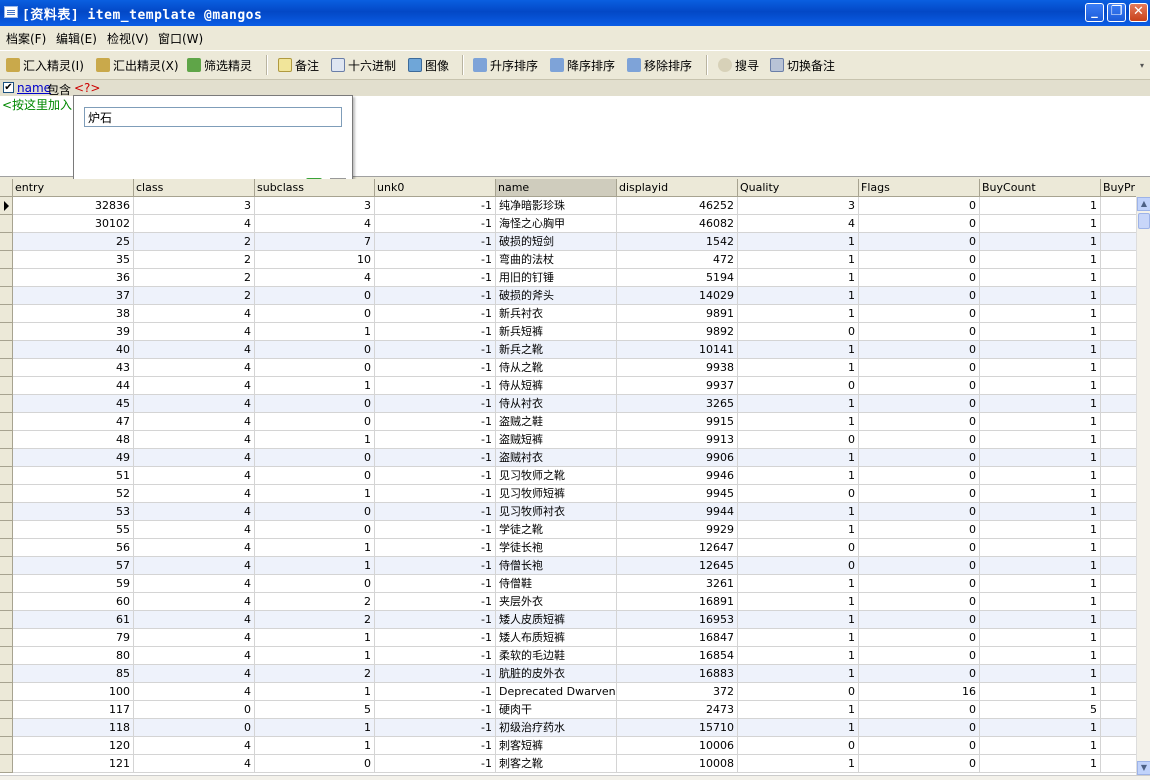 Image resolution: width=1150 pixels, height=780 pixels. What do you see at coordinates (194, 260) in the screenshot?
I see `cell-class: 2` at bounding box center [194, 260].